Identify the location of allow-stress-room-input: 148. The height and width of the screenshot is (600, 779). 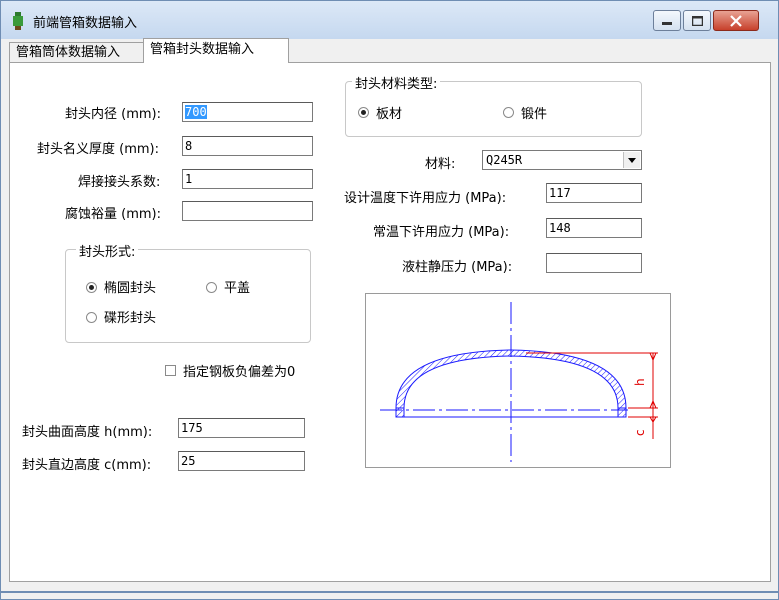
(594, 228).